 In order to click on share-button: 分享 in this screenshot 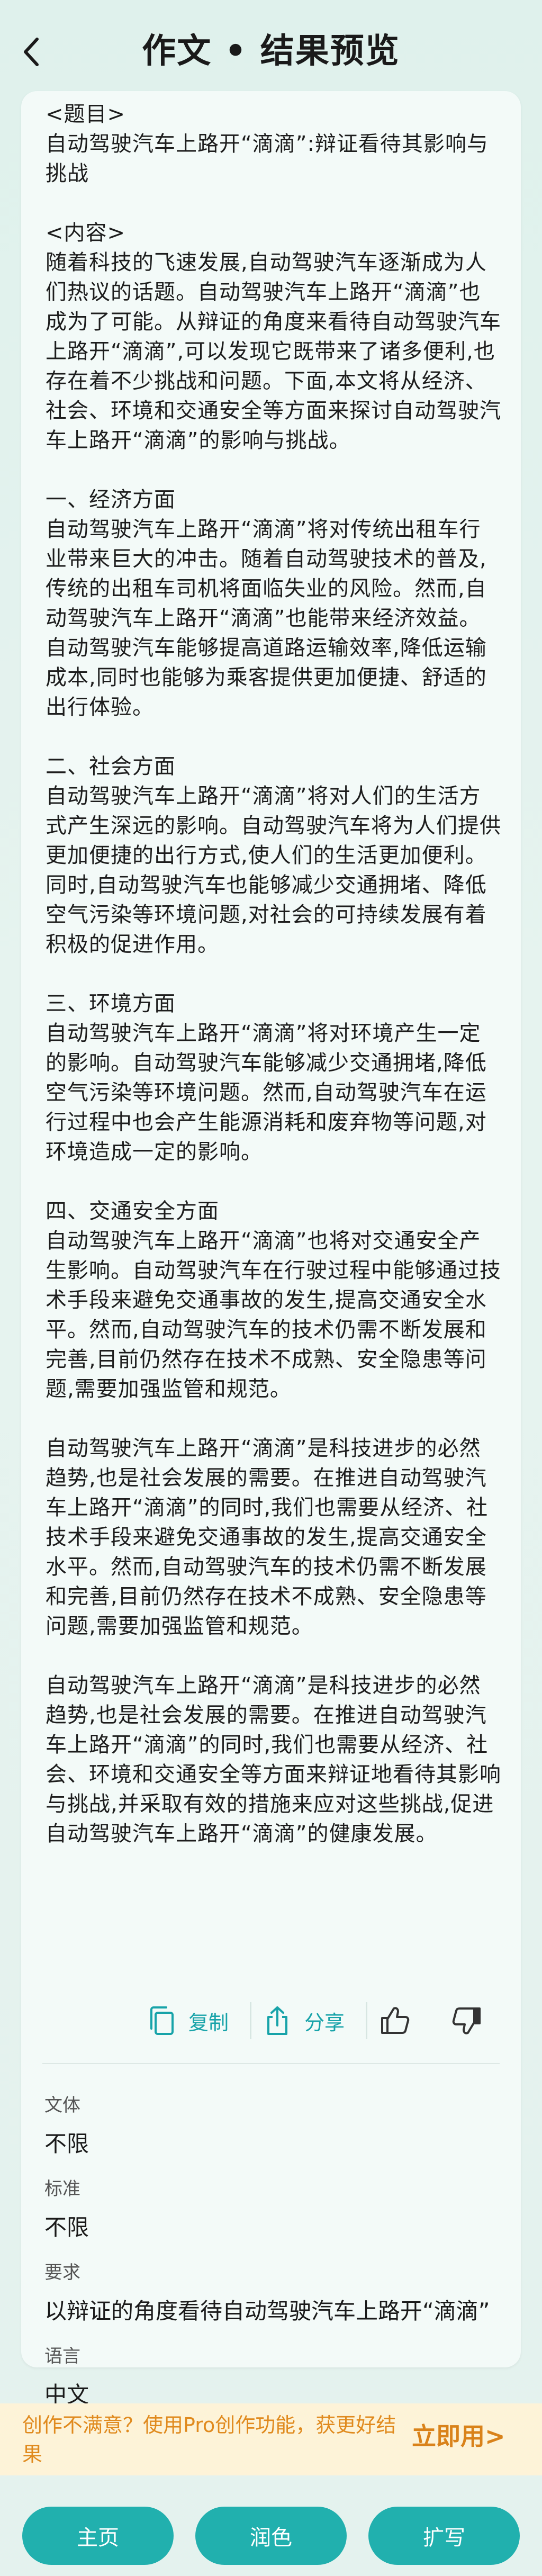, I will do `click(304, 2021)`.